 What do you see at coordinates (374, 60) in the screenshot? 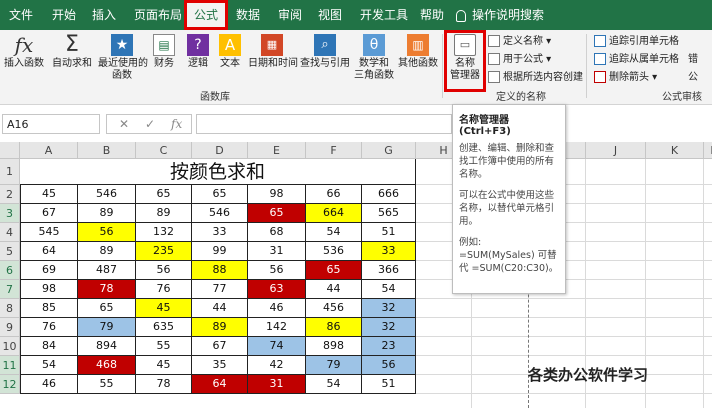
I see `math-button: θ 数学和 三角函数` at bounding box center [374, 60].